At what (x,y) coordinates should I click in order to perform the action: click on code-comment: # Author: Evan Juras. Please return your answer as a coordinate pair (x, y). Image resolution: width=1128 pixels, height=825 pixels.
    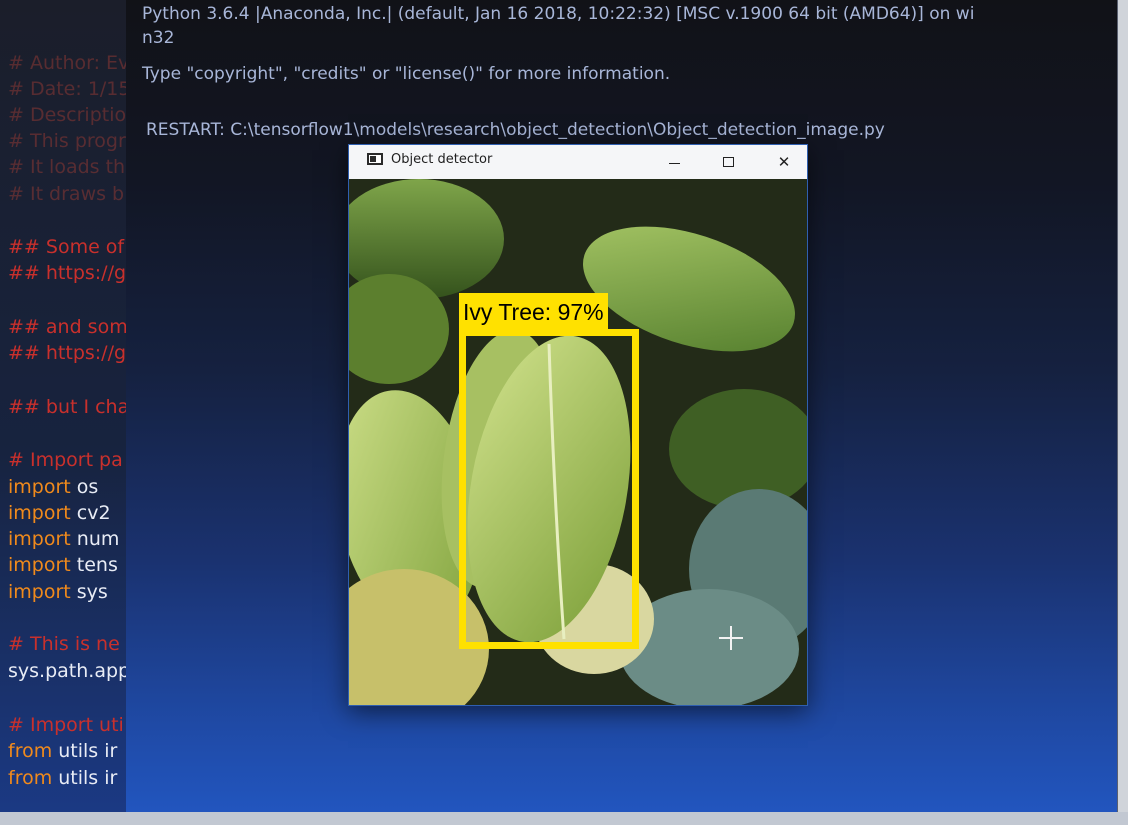
    Looking at the image, I should click on (71, 63).